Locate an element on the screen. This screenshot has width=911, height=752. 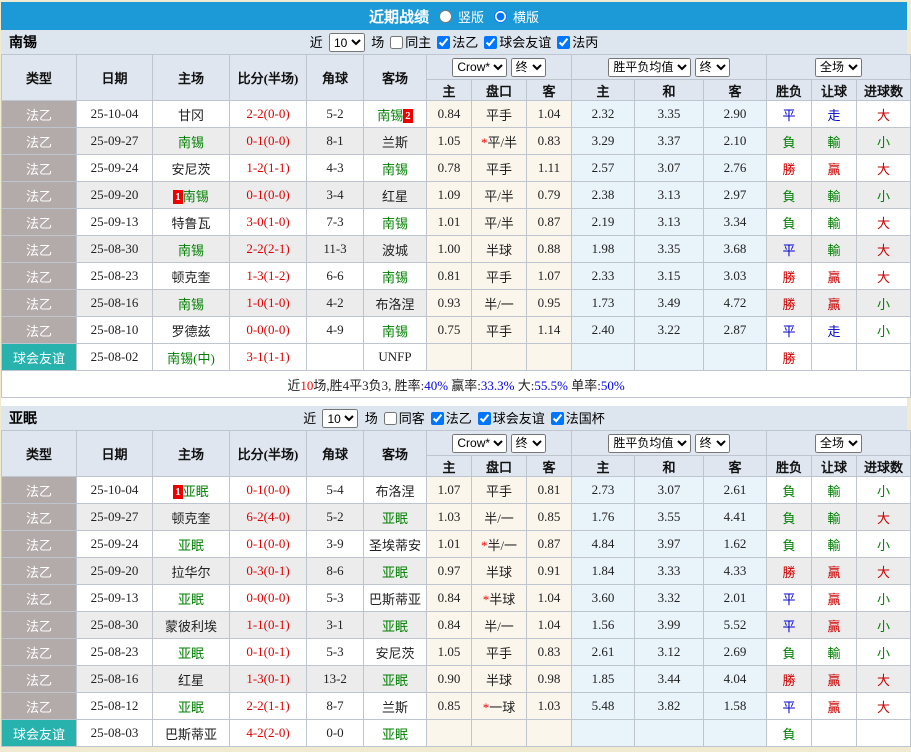
odds-group-header: Crow* 终 is located at coordinates (499, 443).